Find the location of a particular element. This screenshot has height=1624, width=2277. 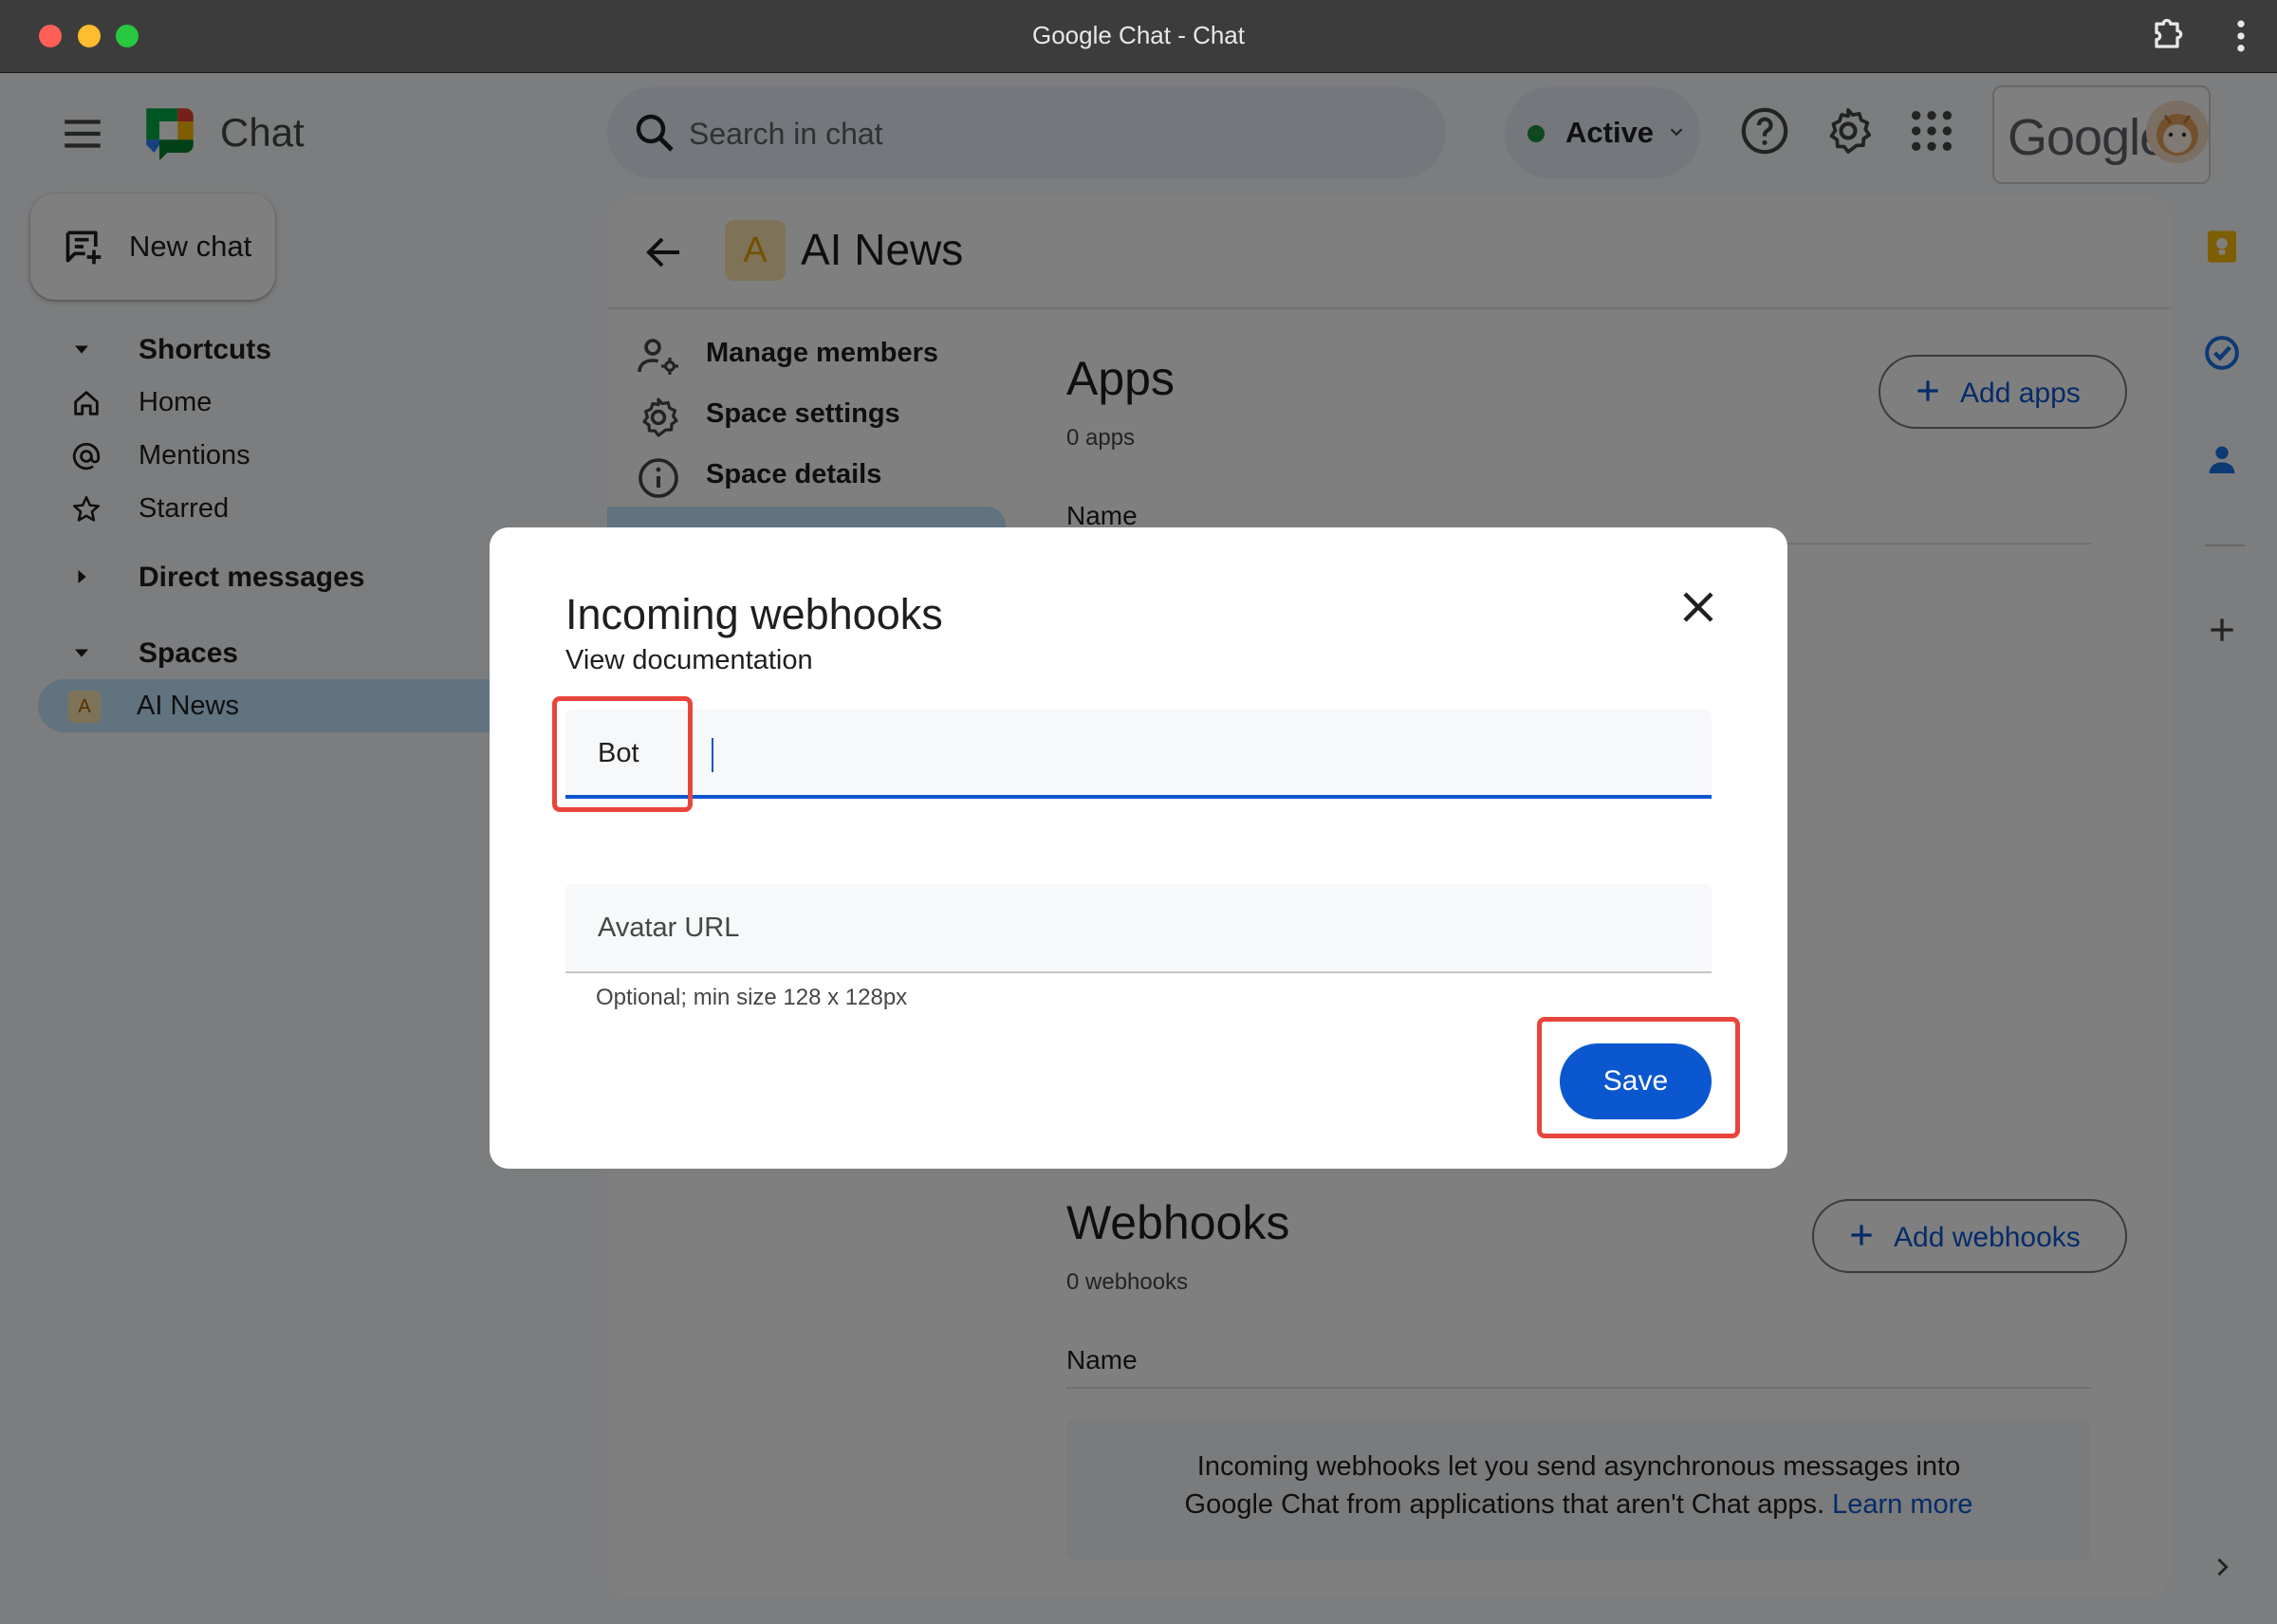

highlight-box-name-field is located at coordinates (622, 754).